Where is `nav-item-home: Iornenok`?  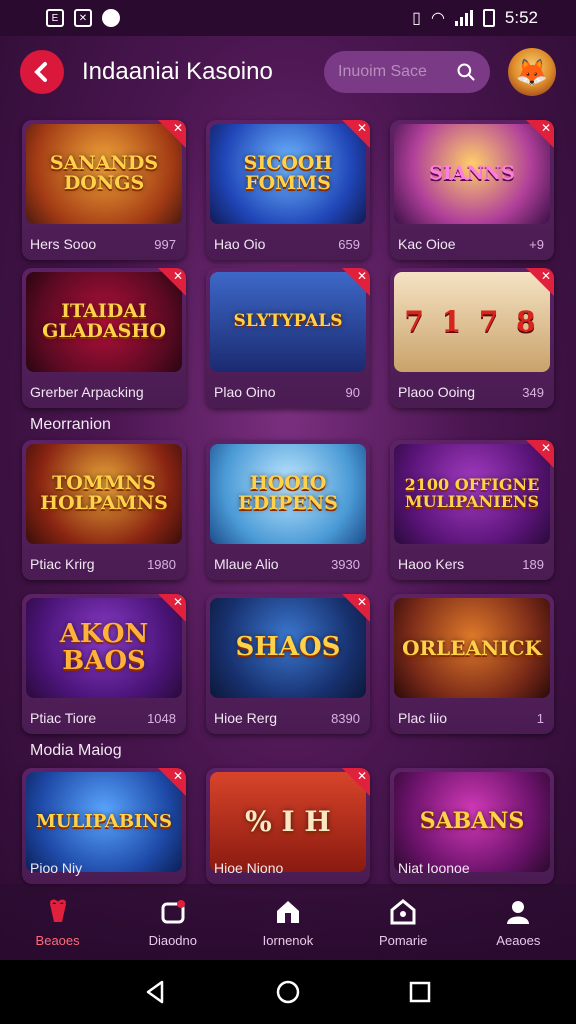
nav-item-home: Iornenok is located at coordinates (288, 922).